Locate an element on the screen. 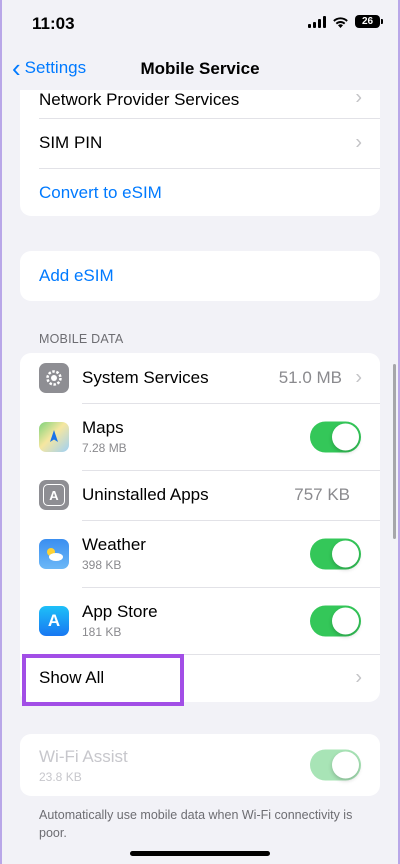 The image size is (400, 864). add-esim-group: Add eSIM is located at coordinates (200, 276).